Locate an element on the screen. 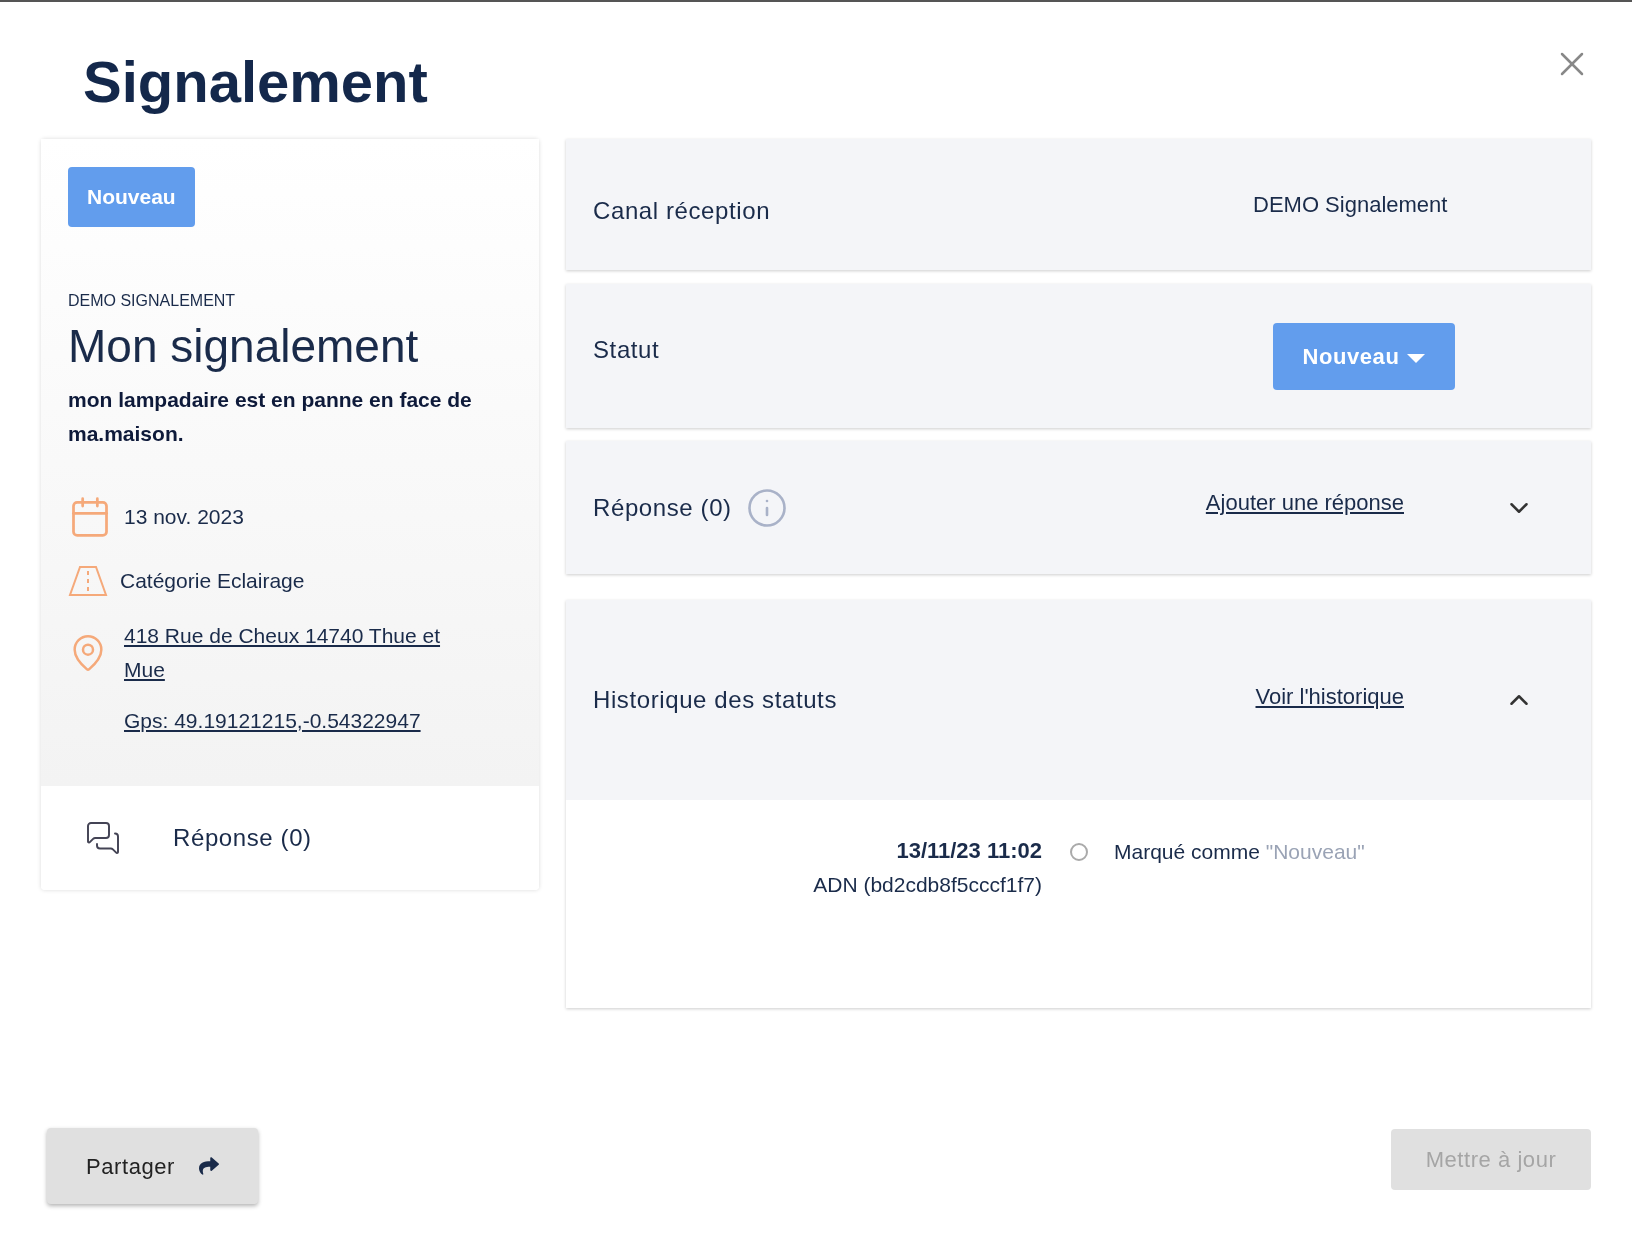  response-count: Réponse (0) is located at coordinates (242, 838).